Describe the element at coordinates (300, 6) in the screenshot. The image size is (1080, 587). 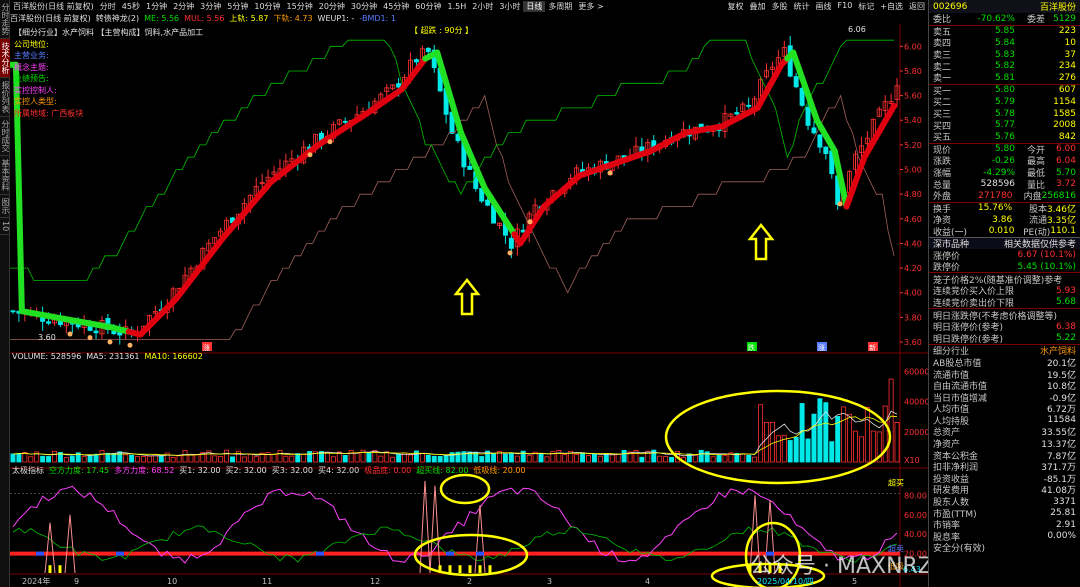
I see `period-button-8: 15分钟` at that location.